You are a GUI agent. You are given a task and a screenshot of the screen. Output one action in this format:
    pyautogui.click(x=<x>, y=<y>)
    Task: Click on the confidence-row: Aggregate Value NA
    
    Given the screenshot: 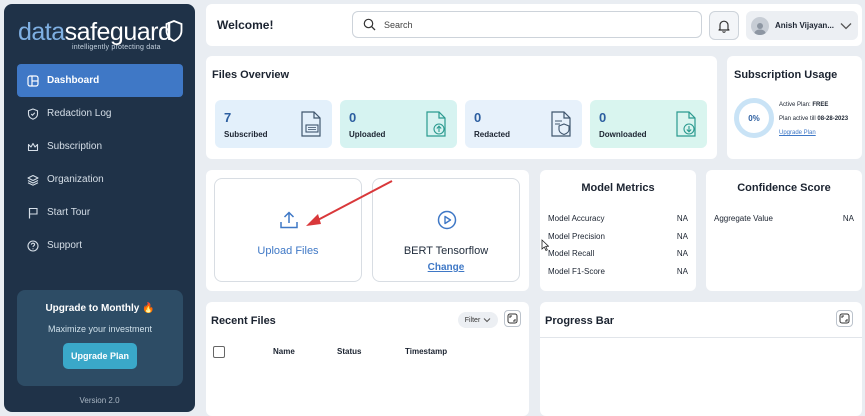 What is the action you would take?
    pyautogui.click(x=784, y=218)
    